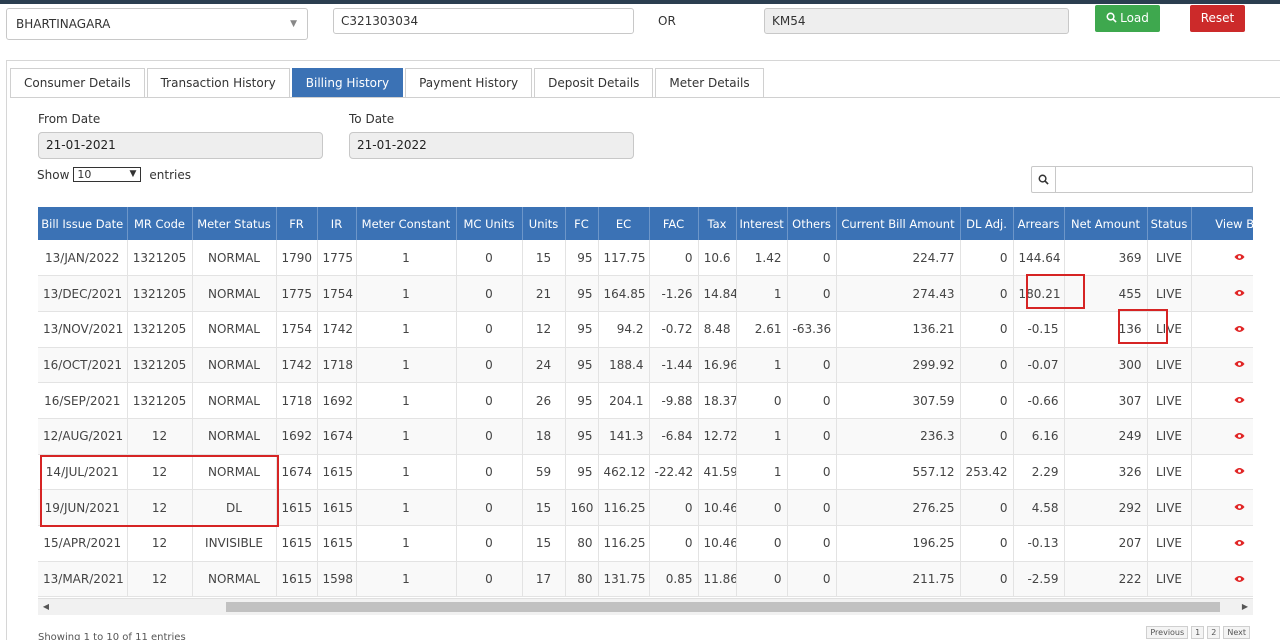  What do you see at coordinates (624, 400) in the screenshot?
I see `table-cell: 204.1` at bounding box center [624, 400].